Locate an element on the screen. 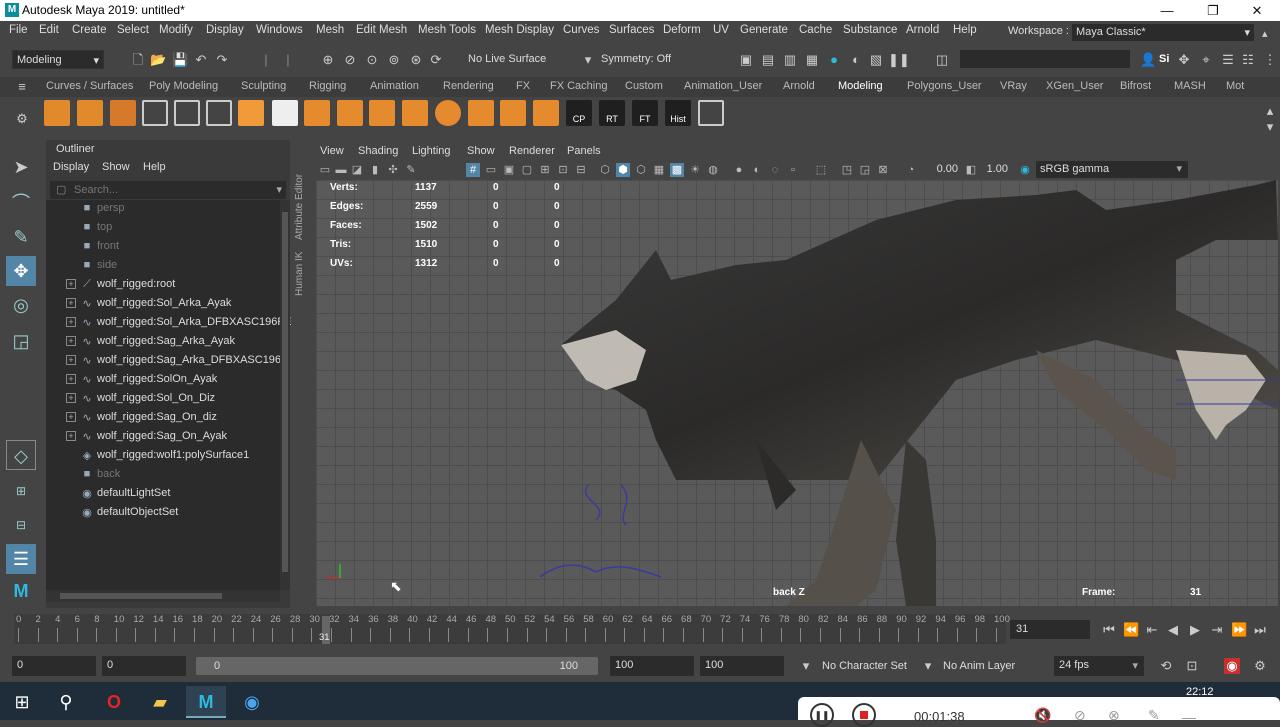 Image resolution: width=1280 pixels, height=727 pixels. shelf-mirror-icon is located at coordinates (382, 113).